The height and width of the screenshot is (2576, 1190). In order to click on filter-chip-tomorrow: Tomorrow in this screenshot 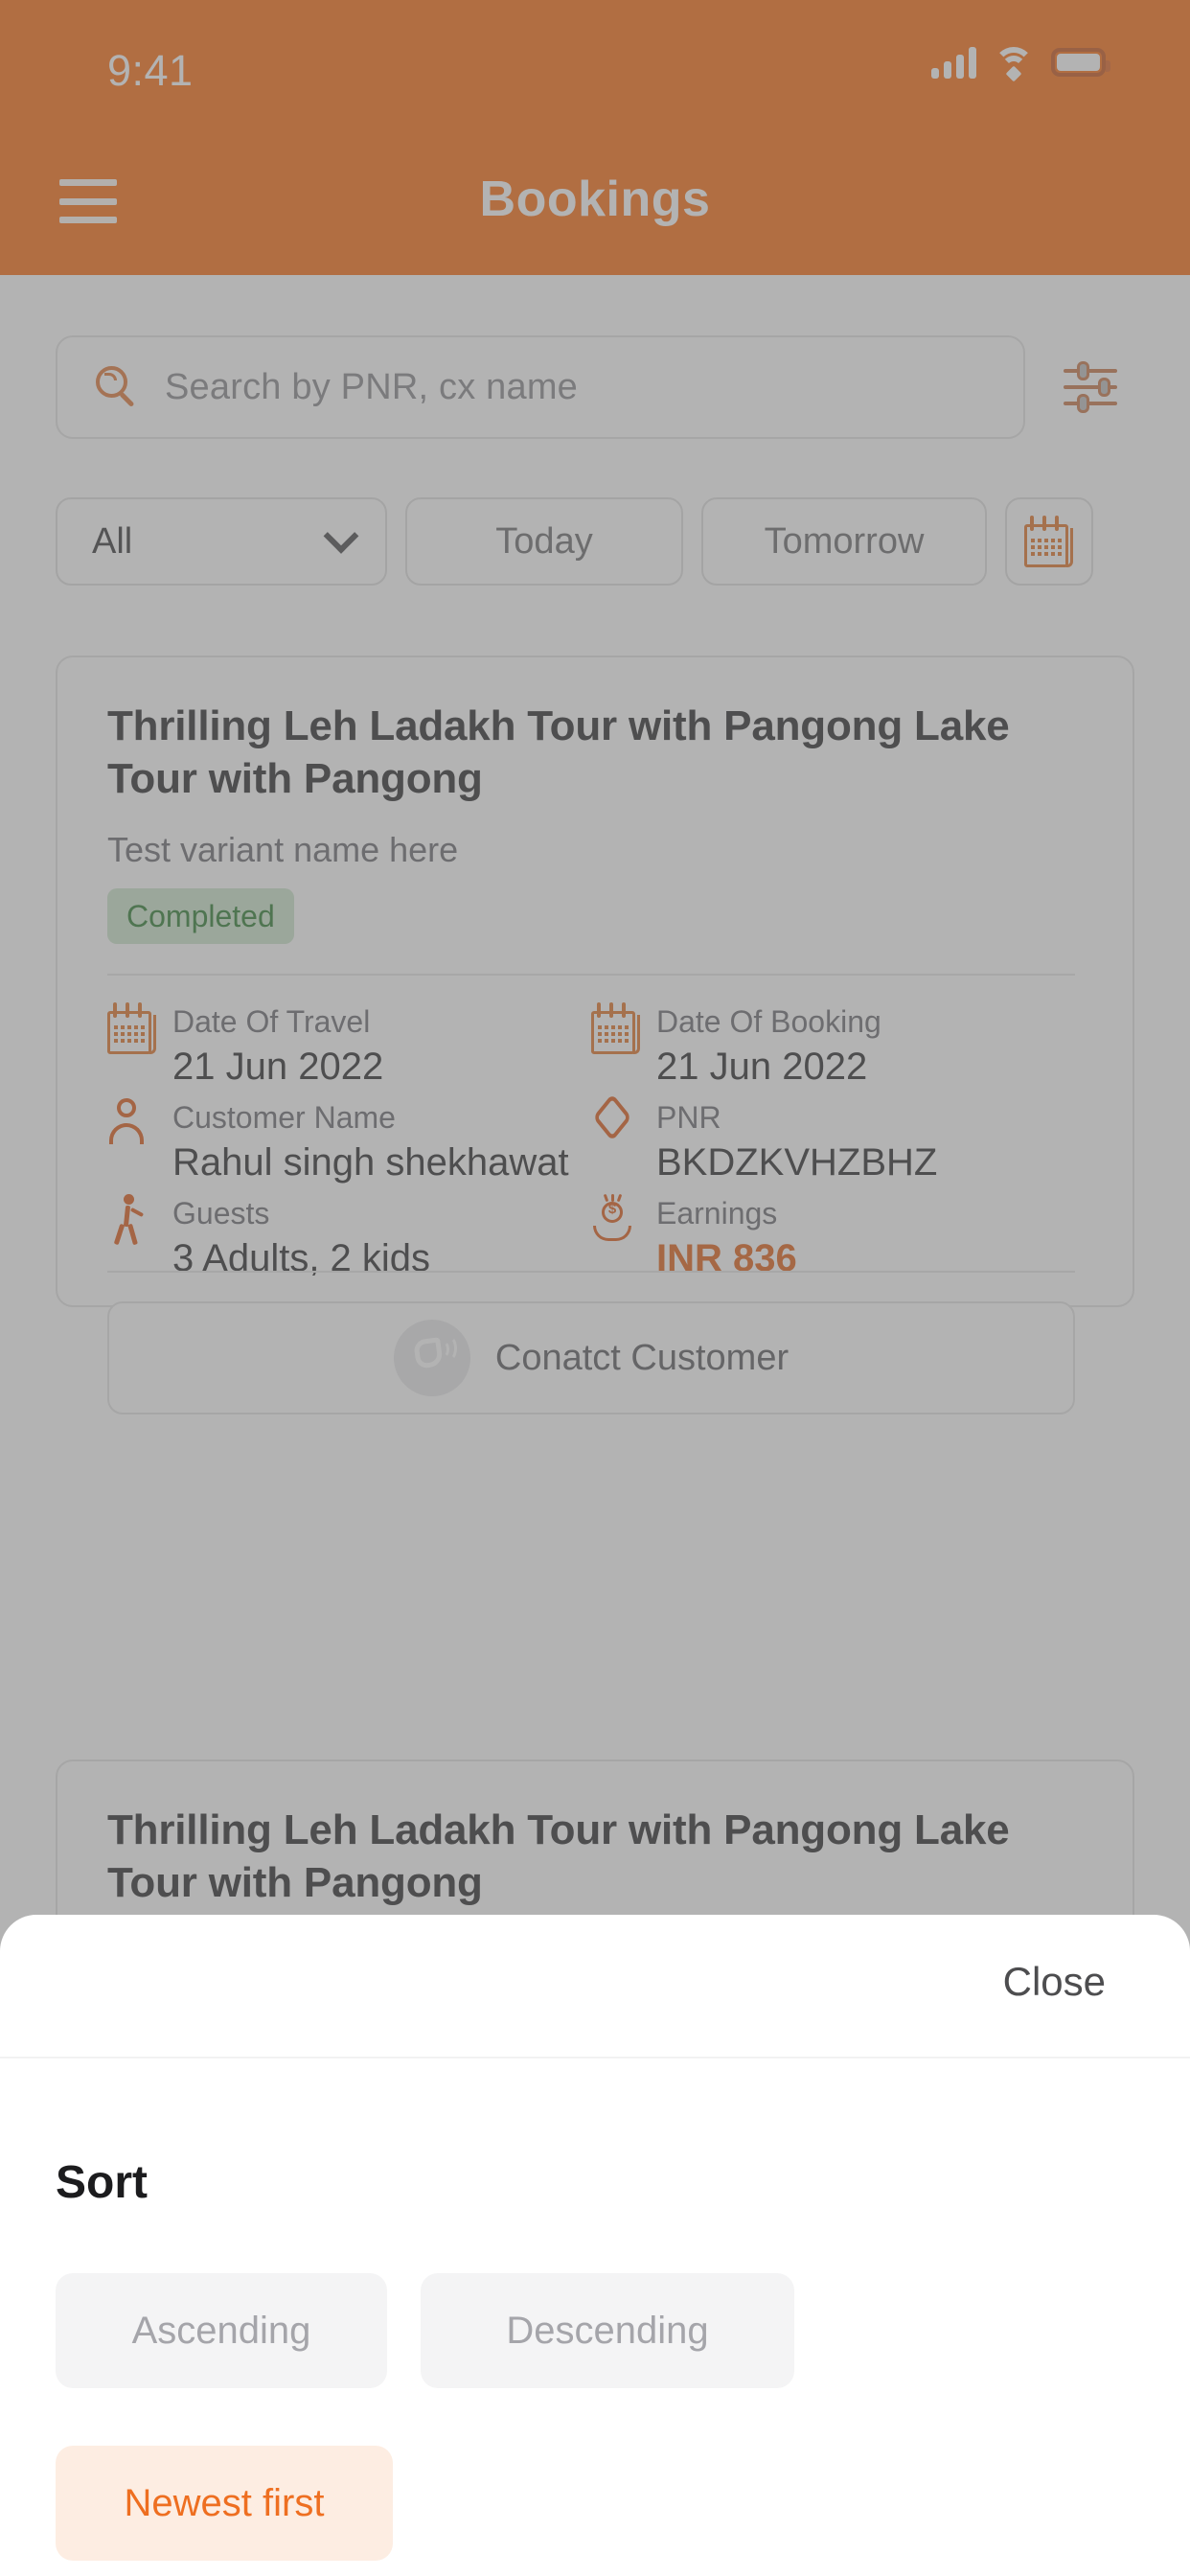, I will do `click(844, 541)`.